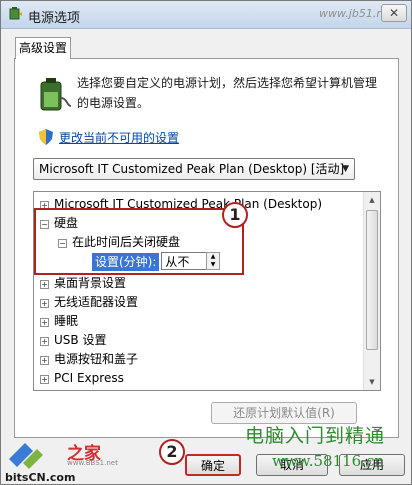  What do you see at coordinates (394, 13) in the screenshot?
I see `close-button: ✕` at bounding box center [394, 13].